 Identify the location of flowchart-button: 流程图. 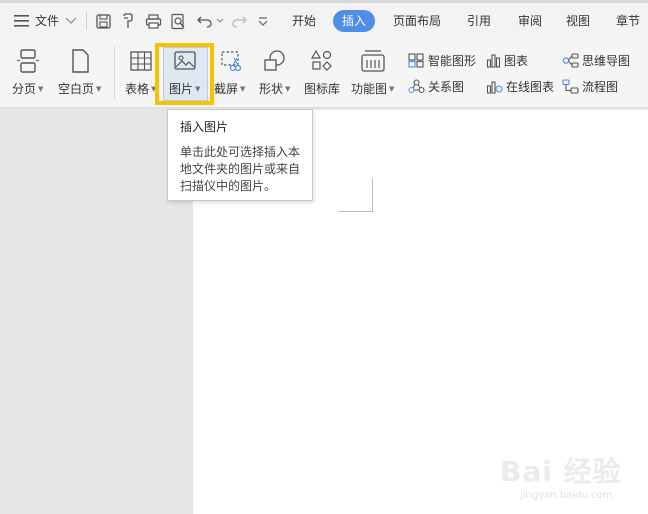
(590, 86).